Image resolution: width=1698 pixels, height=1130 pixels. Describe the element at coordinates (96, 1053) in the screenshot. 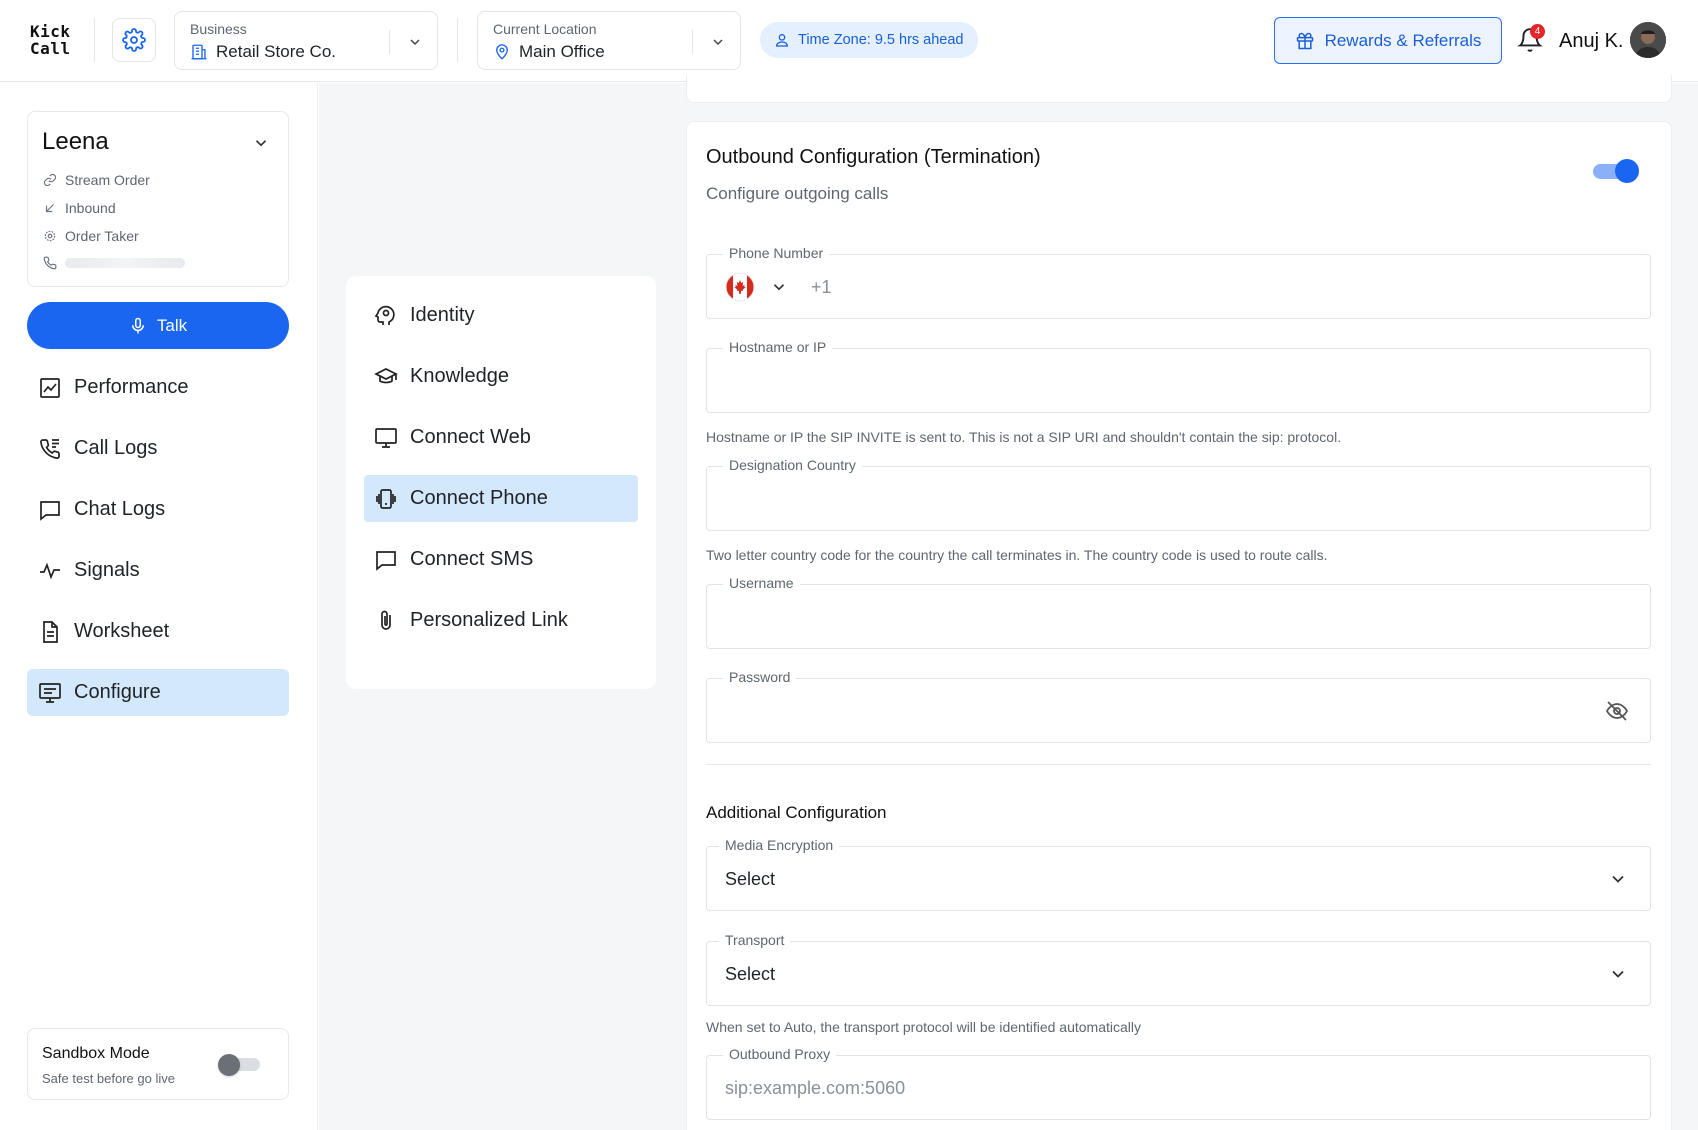

I see `sandbox-title: Sandbox Mode` at that location.